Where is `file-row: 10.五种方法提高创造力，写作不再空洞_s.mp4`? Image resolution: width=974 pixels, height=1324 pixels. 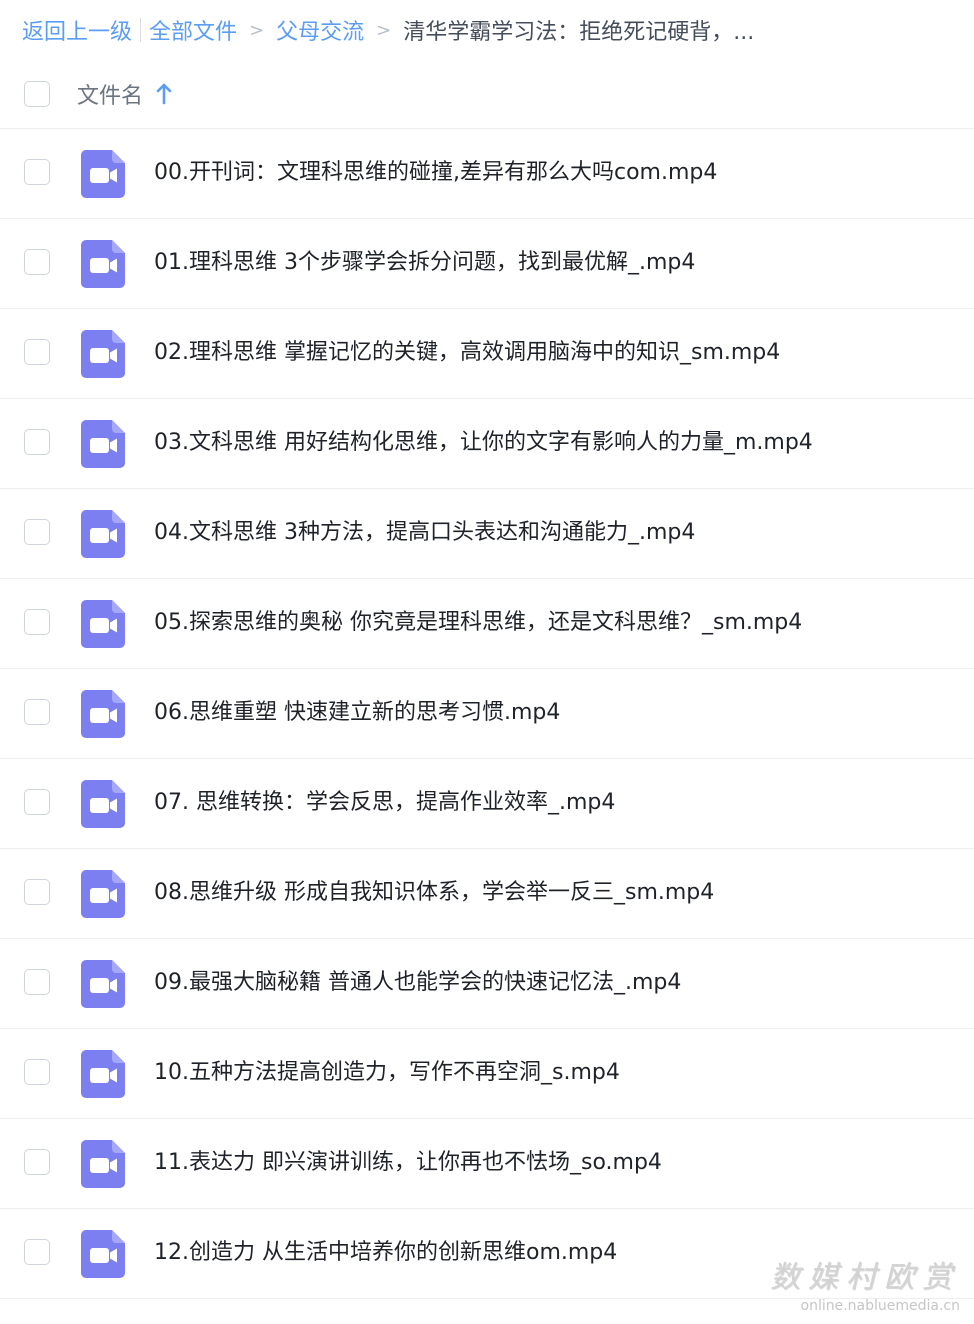
file-row: 10.五种方法提高创造力，写作不再空洞_s.mp4 is located at coordinates (487, 1074).